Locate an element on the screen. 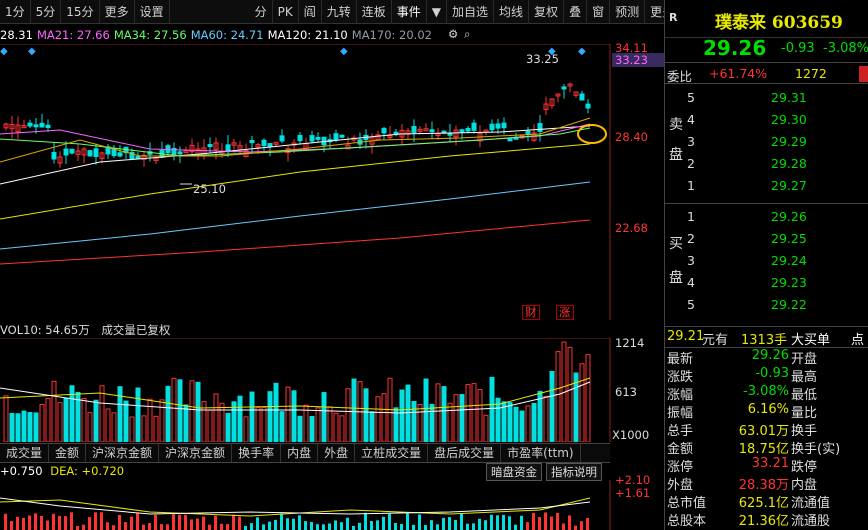 This screenshot has height=530, width=868. stat-label-2: 最高 is located at coordinates (804, 377).